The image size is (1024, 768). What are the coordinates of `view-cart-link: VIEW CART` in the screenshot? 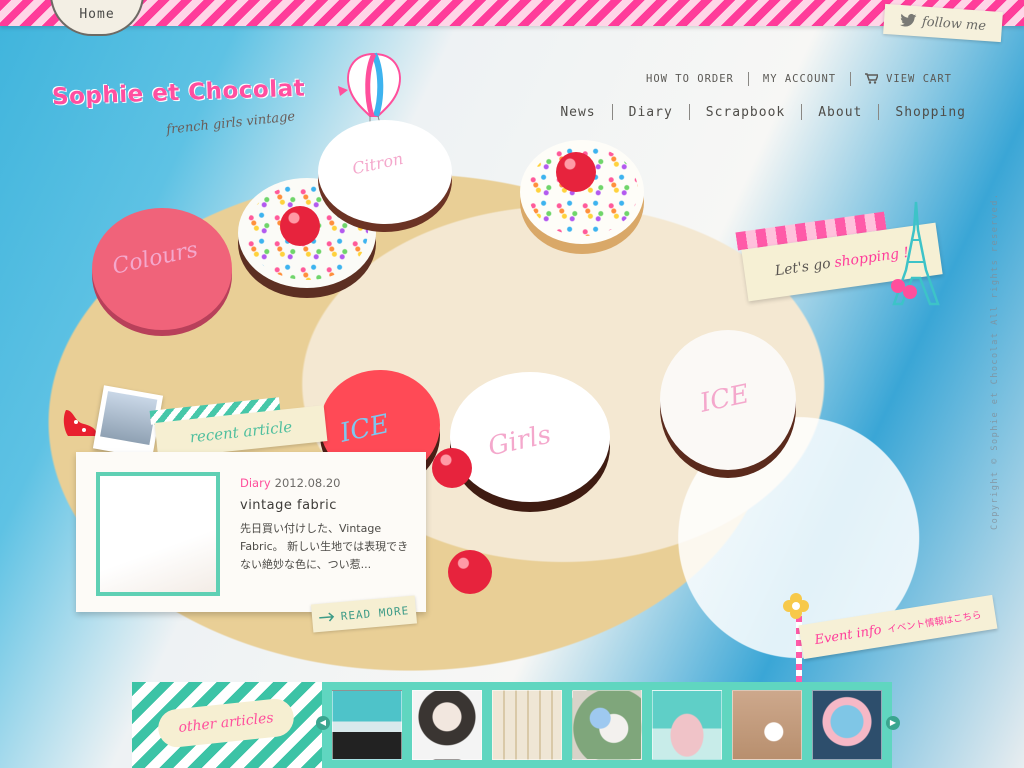 It's located at (908, 79).